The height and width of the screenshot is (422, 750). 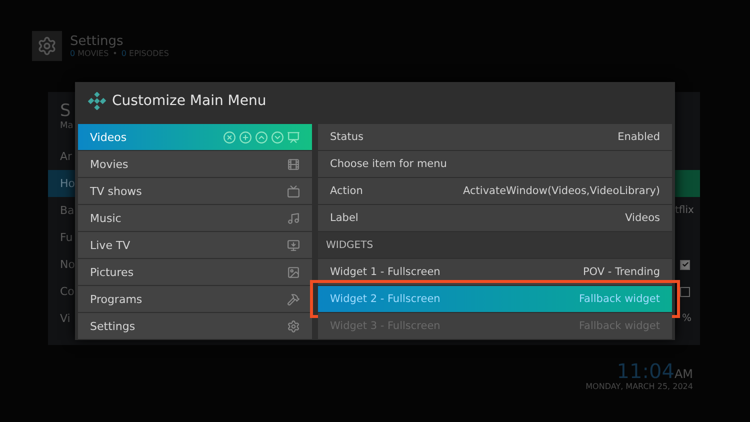 What do you see at coordinates (97, 101) in the screenshot?
I see `logo-icon` at bounding box center [97, 101].